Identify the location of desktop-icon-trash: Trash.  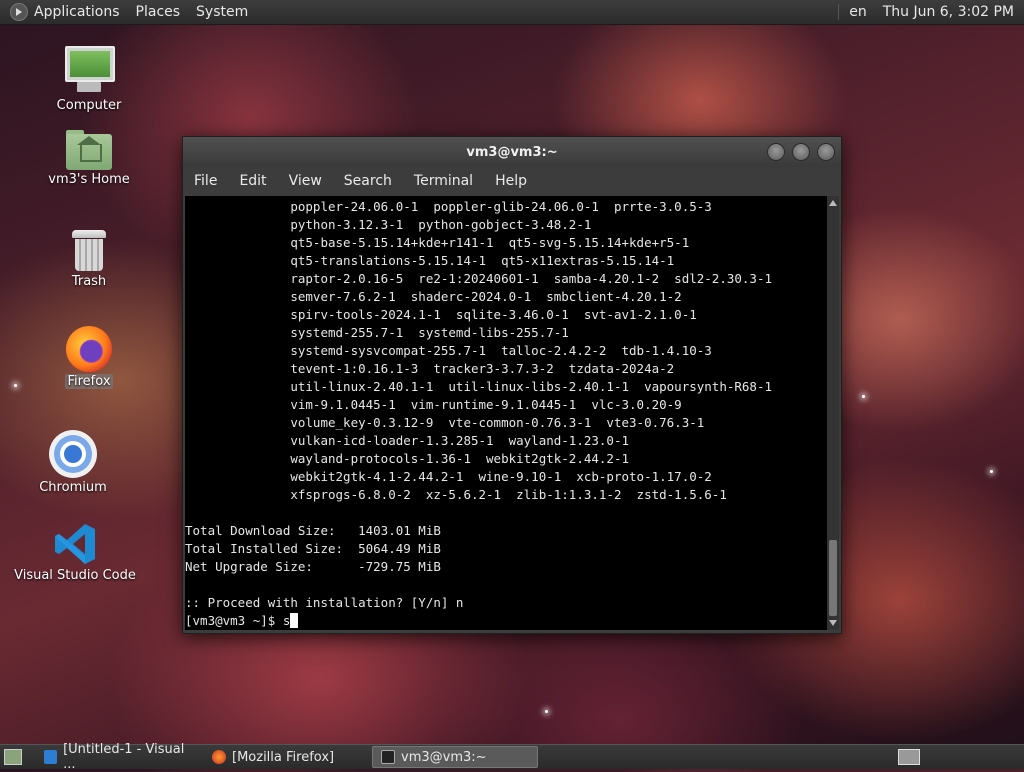
(89, 259).